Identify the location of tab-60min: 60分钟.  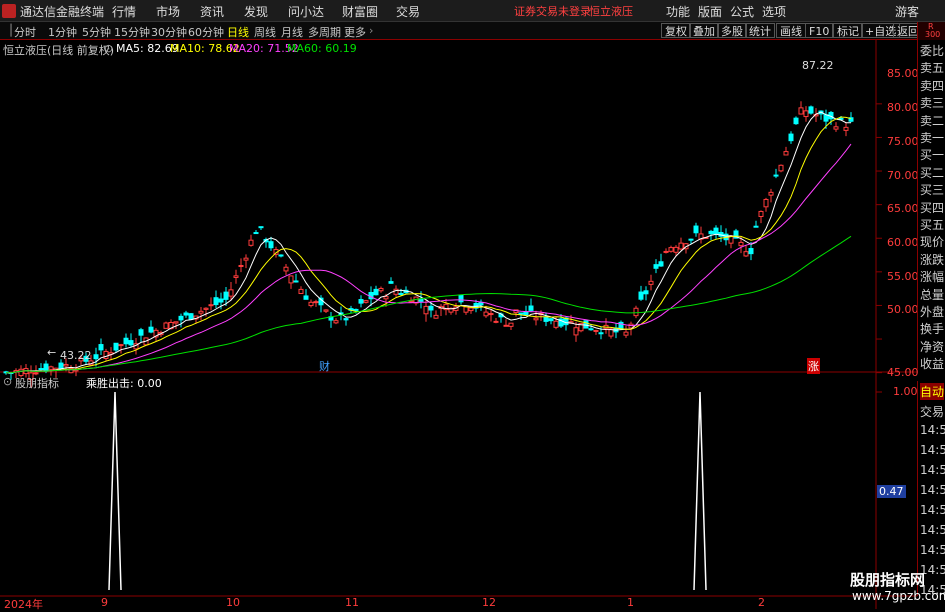
(206, 32).